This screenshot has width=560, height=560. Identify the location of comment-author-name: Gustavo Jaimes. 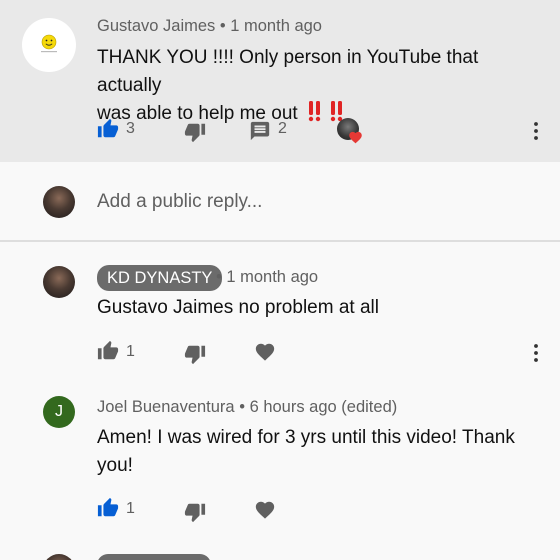
(156, 26).